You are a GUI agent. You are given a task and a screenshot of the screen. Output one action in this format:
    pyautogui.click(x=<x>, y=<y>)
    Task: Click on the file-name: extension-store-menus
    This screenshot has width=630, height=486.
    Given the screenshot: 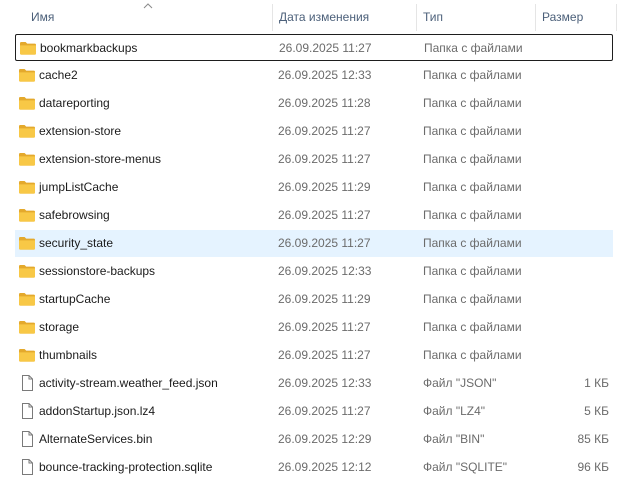 What is the action you would take?
    pyautogui.click(x=100, y=159)
    